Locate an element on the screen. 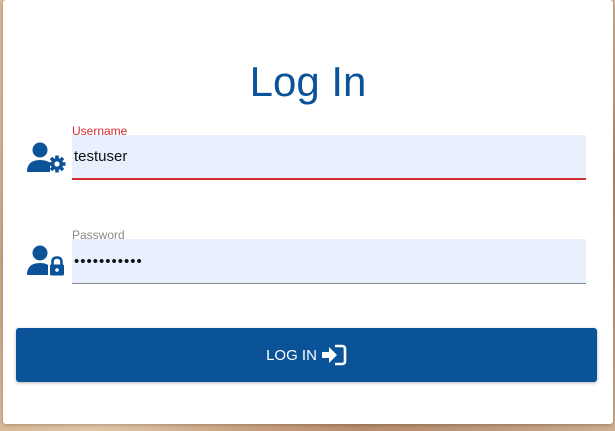 This screenshot has height=431, width=615. username-input is located at coordinates (329, 157).